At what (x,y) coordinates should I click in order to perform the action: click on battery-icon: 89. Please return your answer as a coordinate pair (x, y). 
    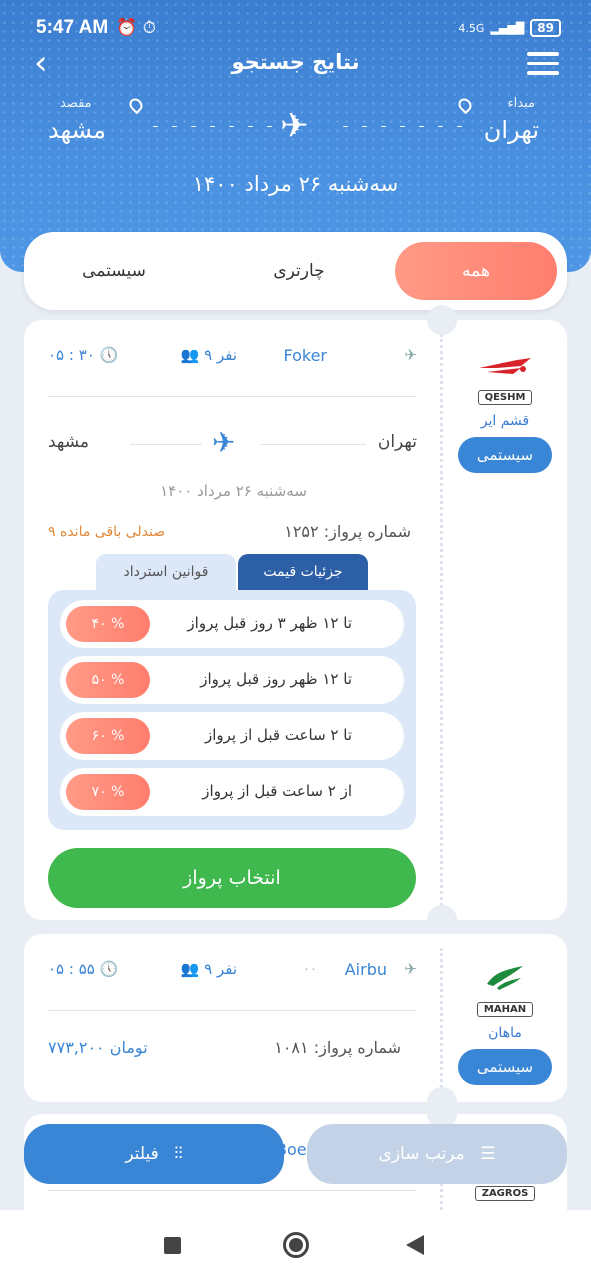
    Looking at the image, I should click on (545, 28).